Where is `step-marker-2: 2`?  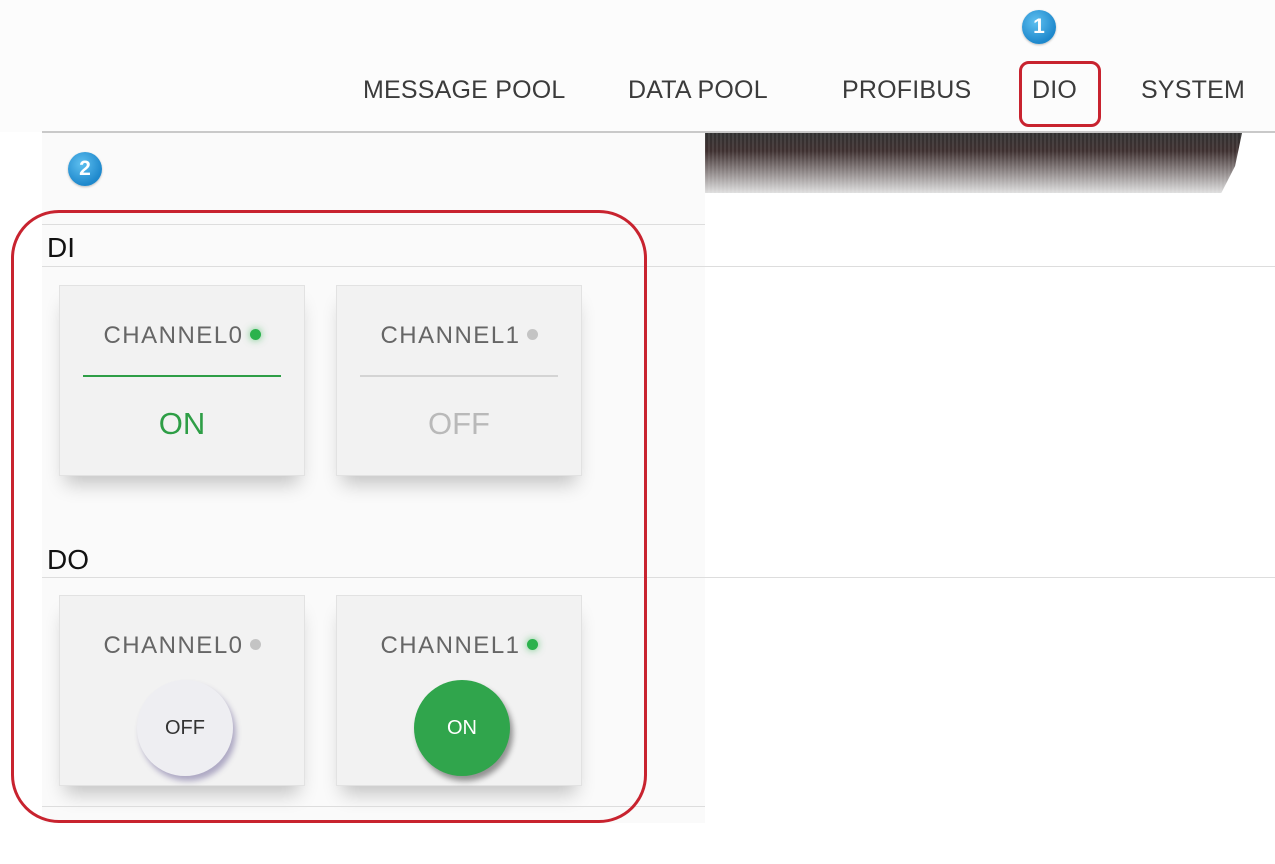 step-marker-2: 2 is located at coordinates (85, 169).